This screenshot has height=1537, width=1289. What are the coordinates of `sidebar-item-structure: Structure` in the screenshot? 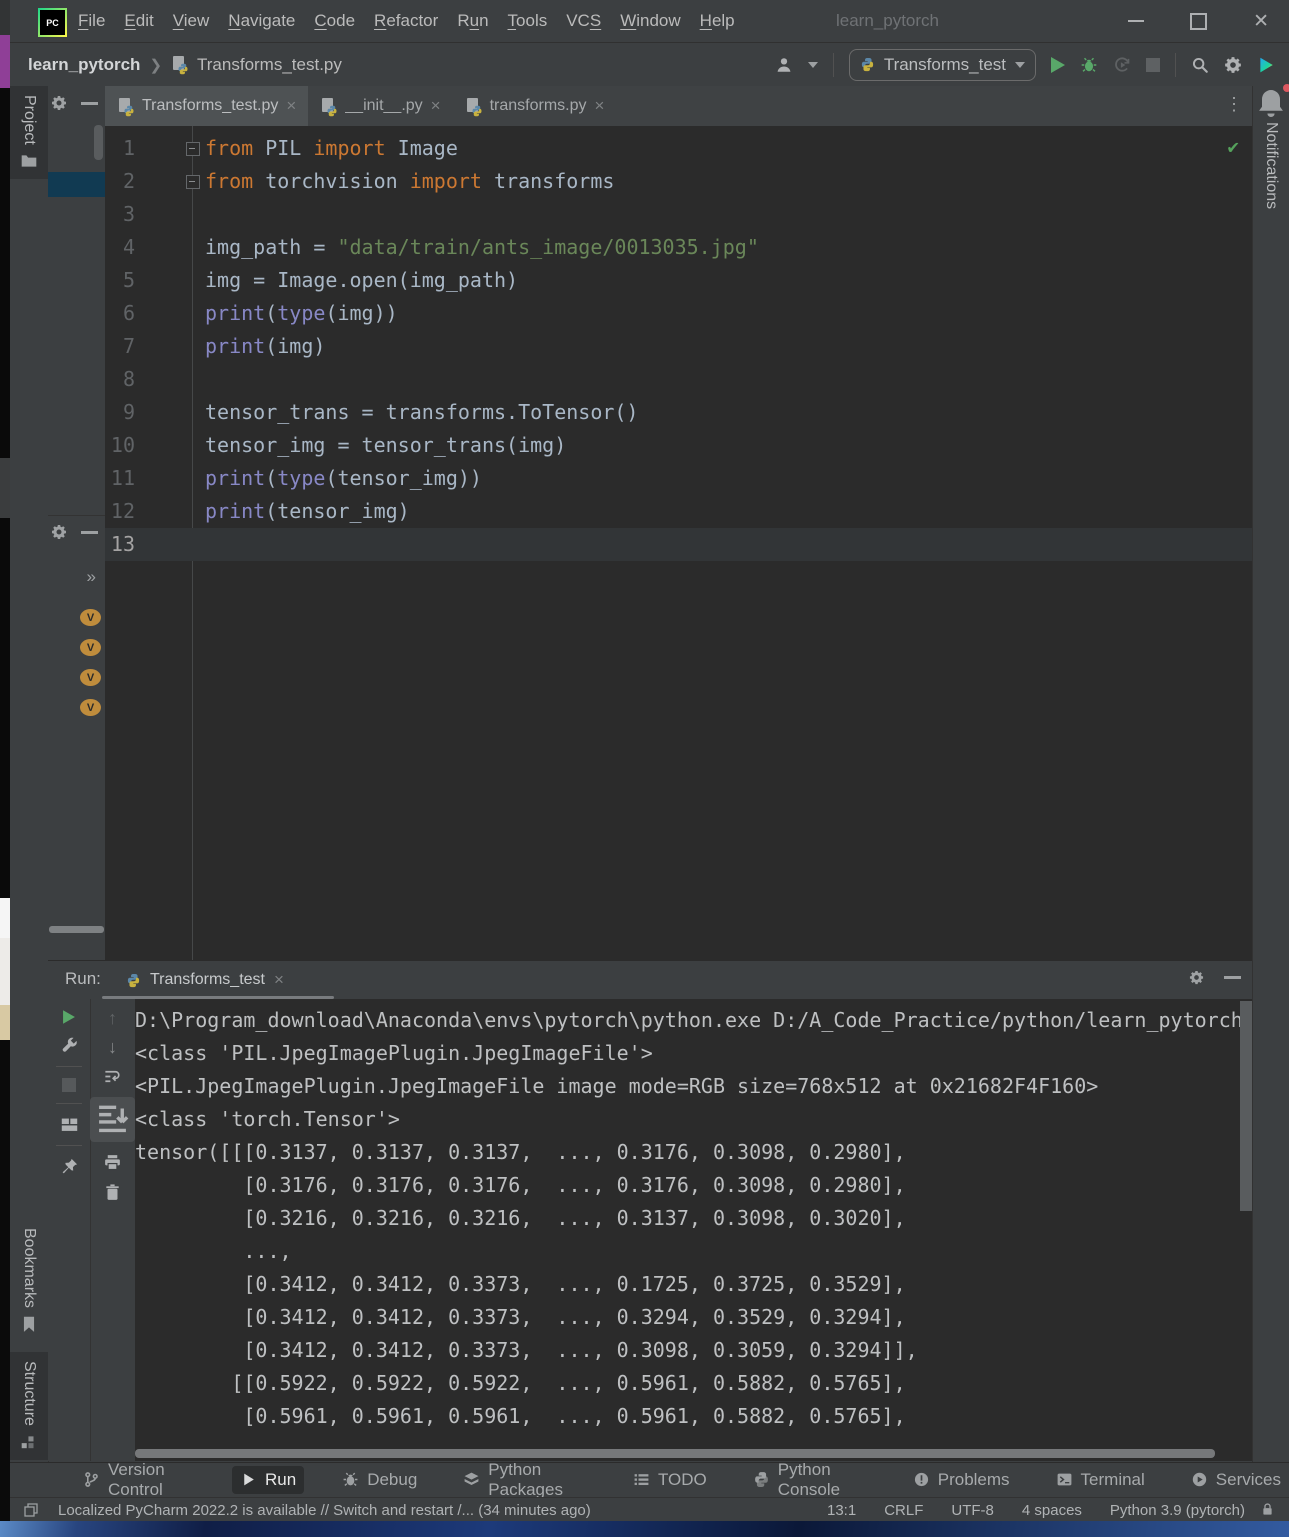 It's located at (29, 1406).